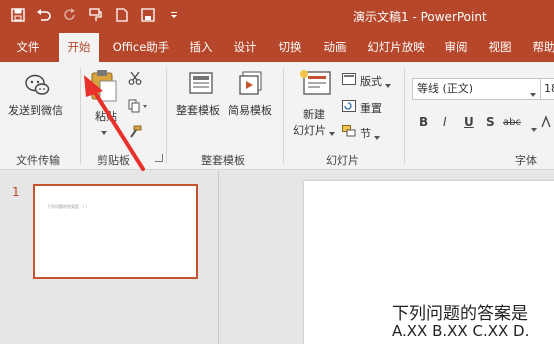 This screenshot has width=554, height=344. What do you see at coordinates (349, 107) in the screenshot?
I see `reset-icon` at bounding box center [349, 107].